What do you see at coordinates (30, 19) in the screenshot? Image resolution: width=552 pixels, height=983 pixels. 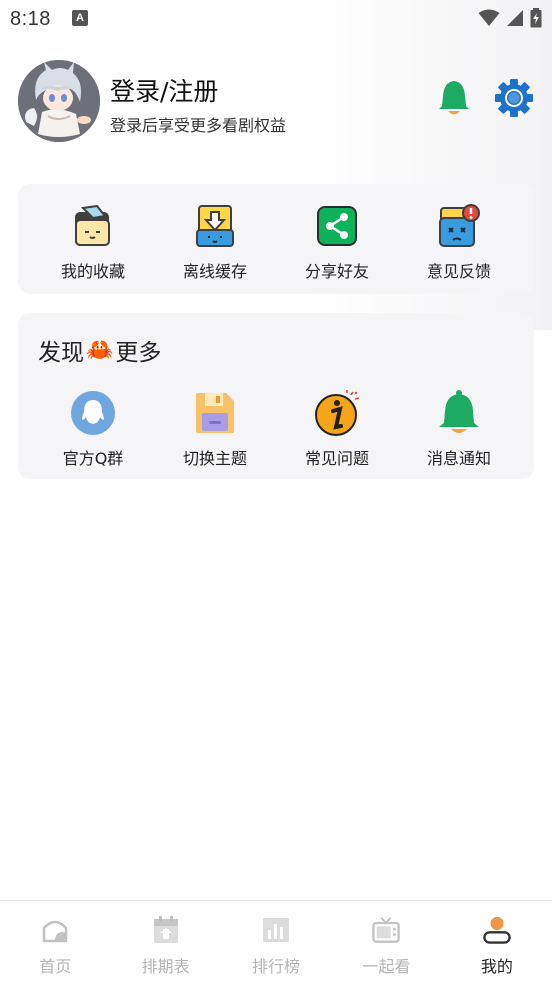 I see `status-time: 8:18` at bounding box center [30, 19].